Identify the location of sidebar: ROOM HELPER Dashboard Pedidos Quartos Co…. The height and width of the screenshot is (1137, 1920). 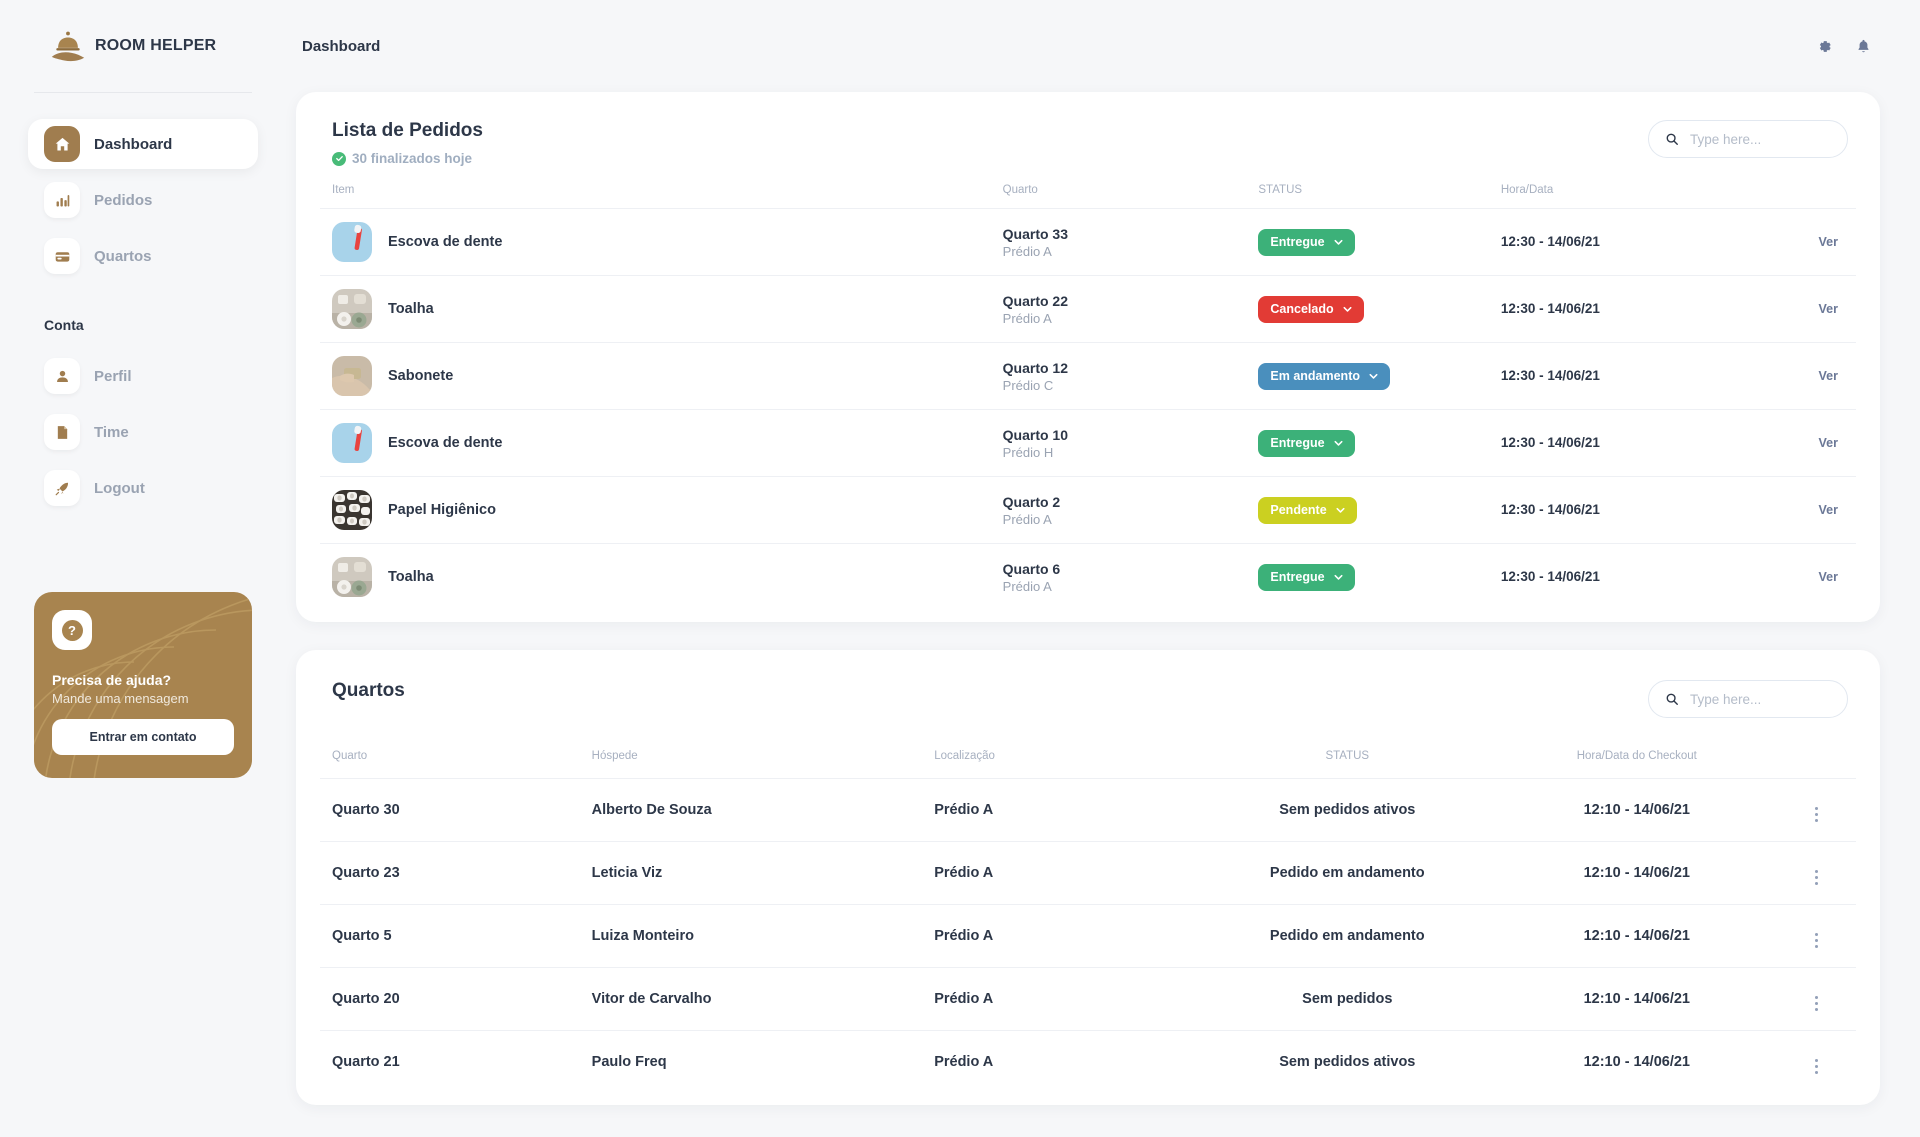
(143, 568).